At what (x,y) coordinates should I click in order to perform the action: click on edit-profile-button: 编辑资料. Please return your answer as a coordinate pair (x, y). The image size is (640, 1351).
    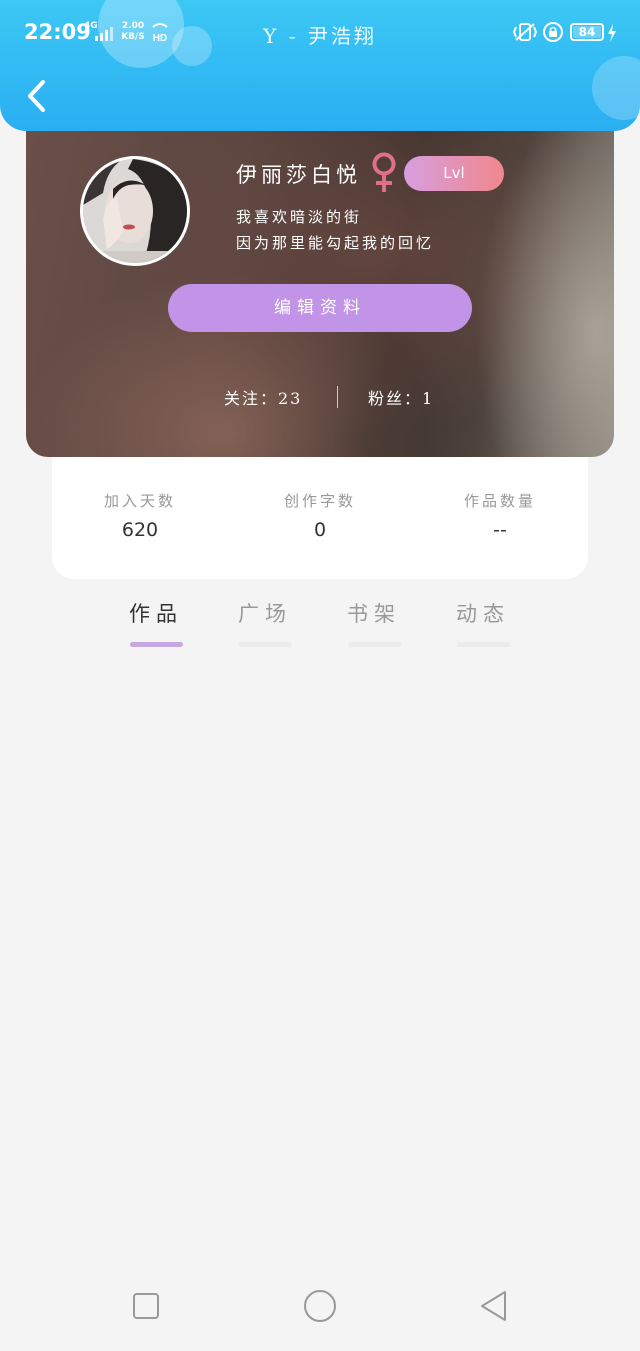
    Looking at the image, I should click on (320, 308).